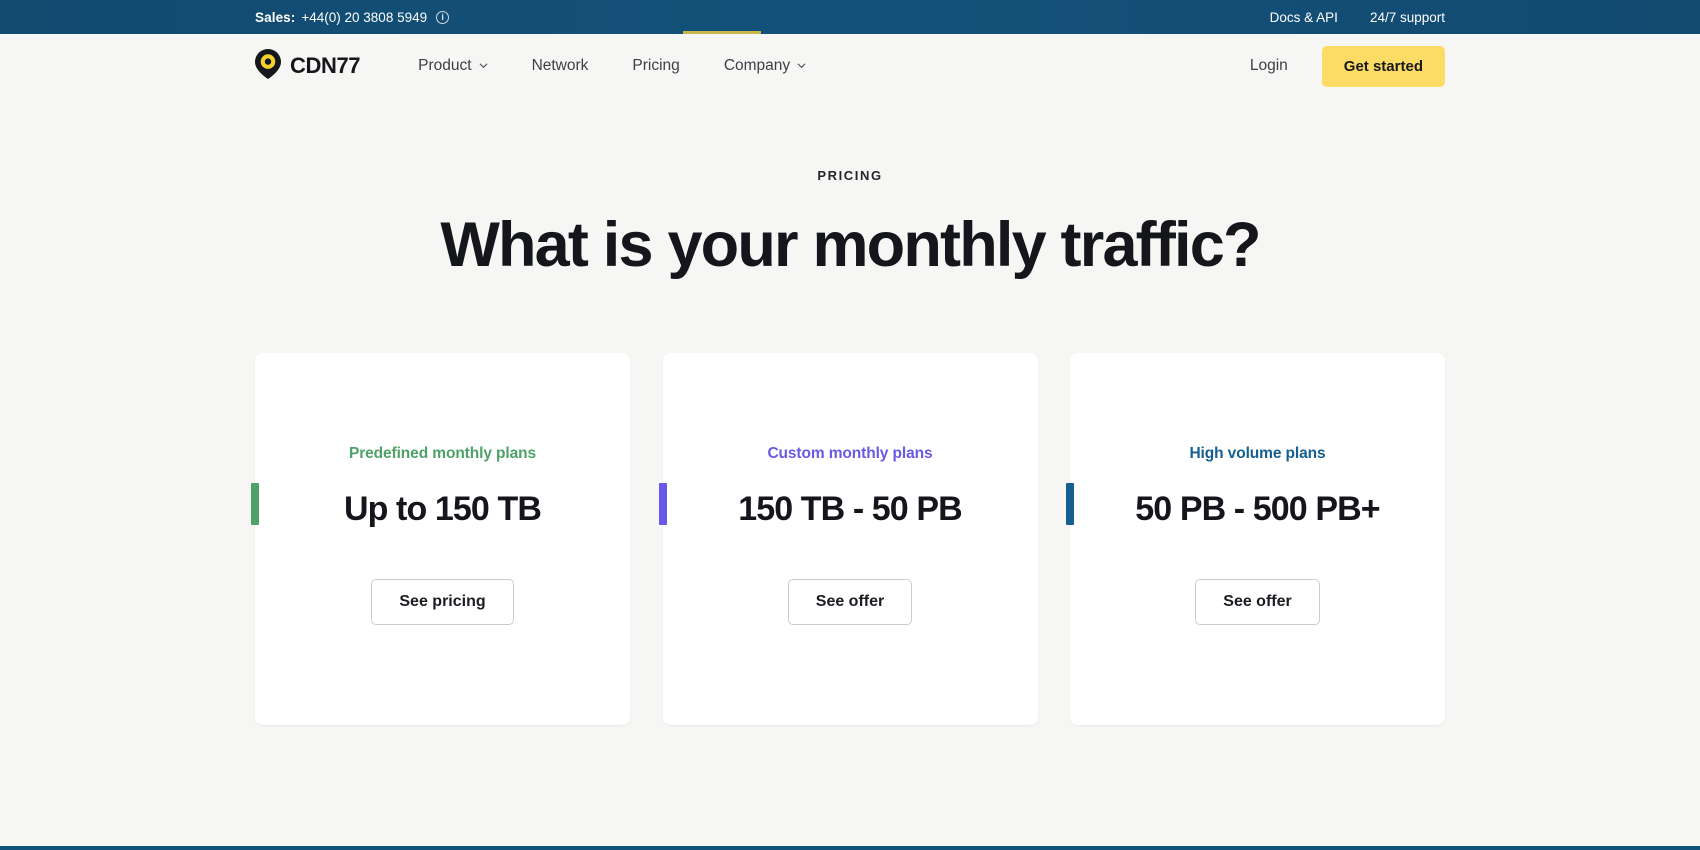  What do you see at coordinates (275, 17) in the screenshot?
I see `sales-label: Sales:` at bounding box center [275, 17].